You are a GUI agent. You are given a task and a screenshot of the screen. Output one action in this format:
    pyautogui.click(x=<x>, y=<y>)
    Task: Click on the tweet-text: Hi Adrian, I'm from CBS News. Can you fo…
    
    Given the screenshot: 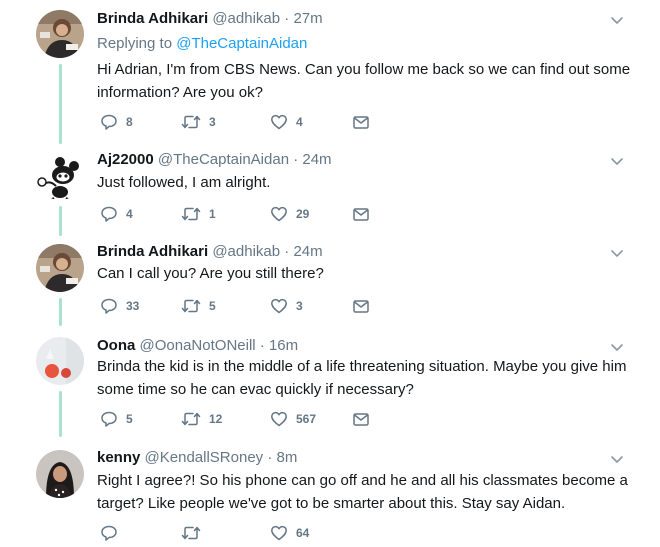 What is the action you would take?
    pyautogui.click(x=364, y=81)
    